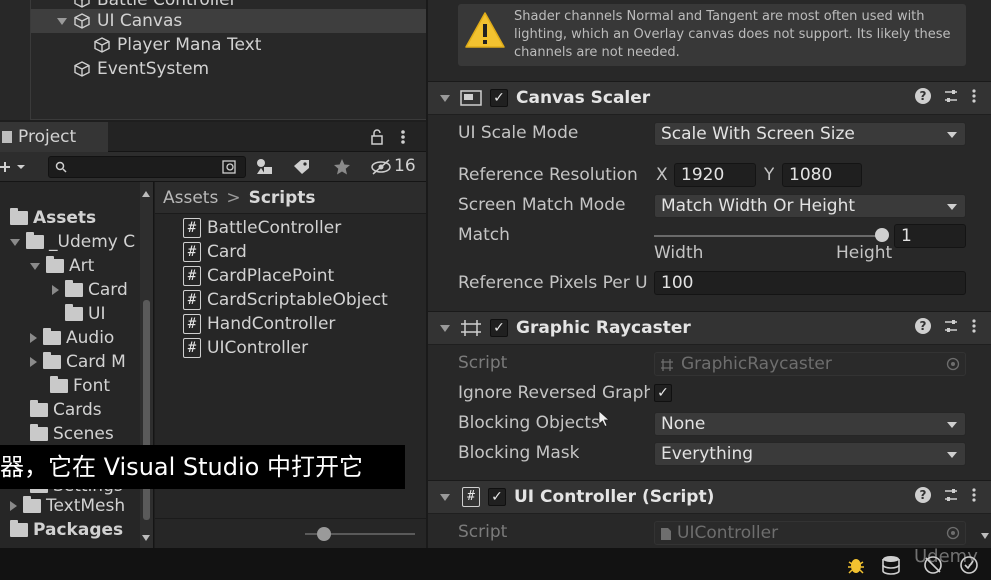  What do you see at coordinates (83, 434) in the screenshot?
I see `tree-item-label: Scenes` at bounding box center [83, 434].